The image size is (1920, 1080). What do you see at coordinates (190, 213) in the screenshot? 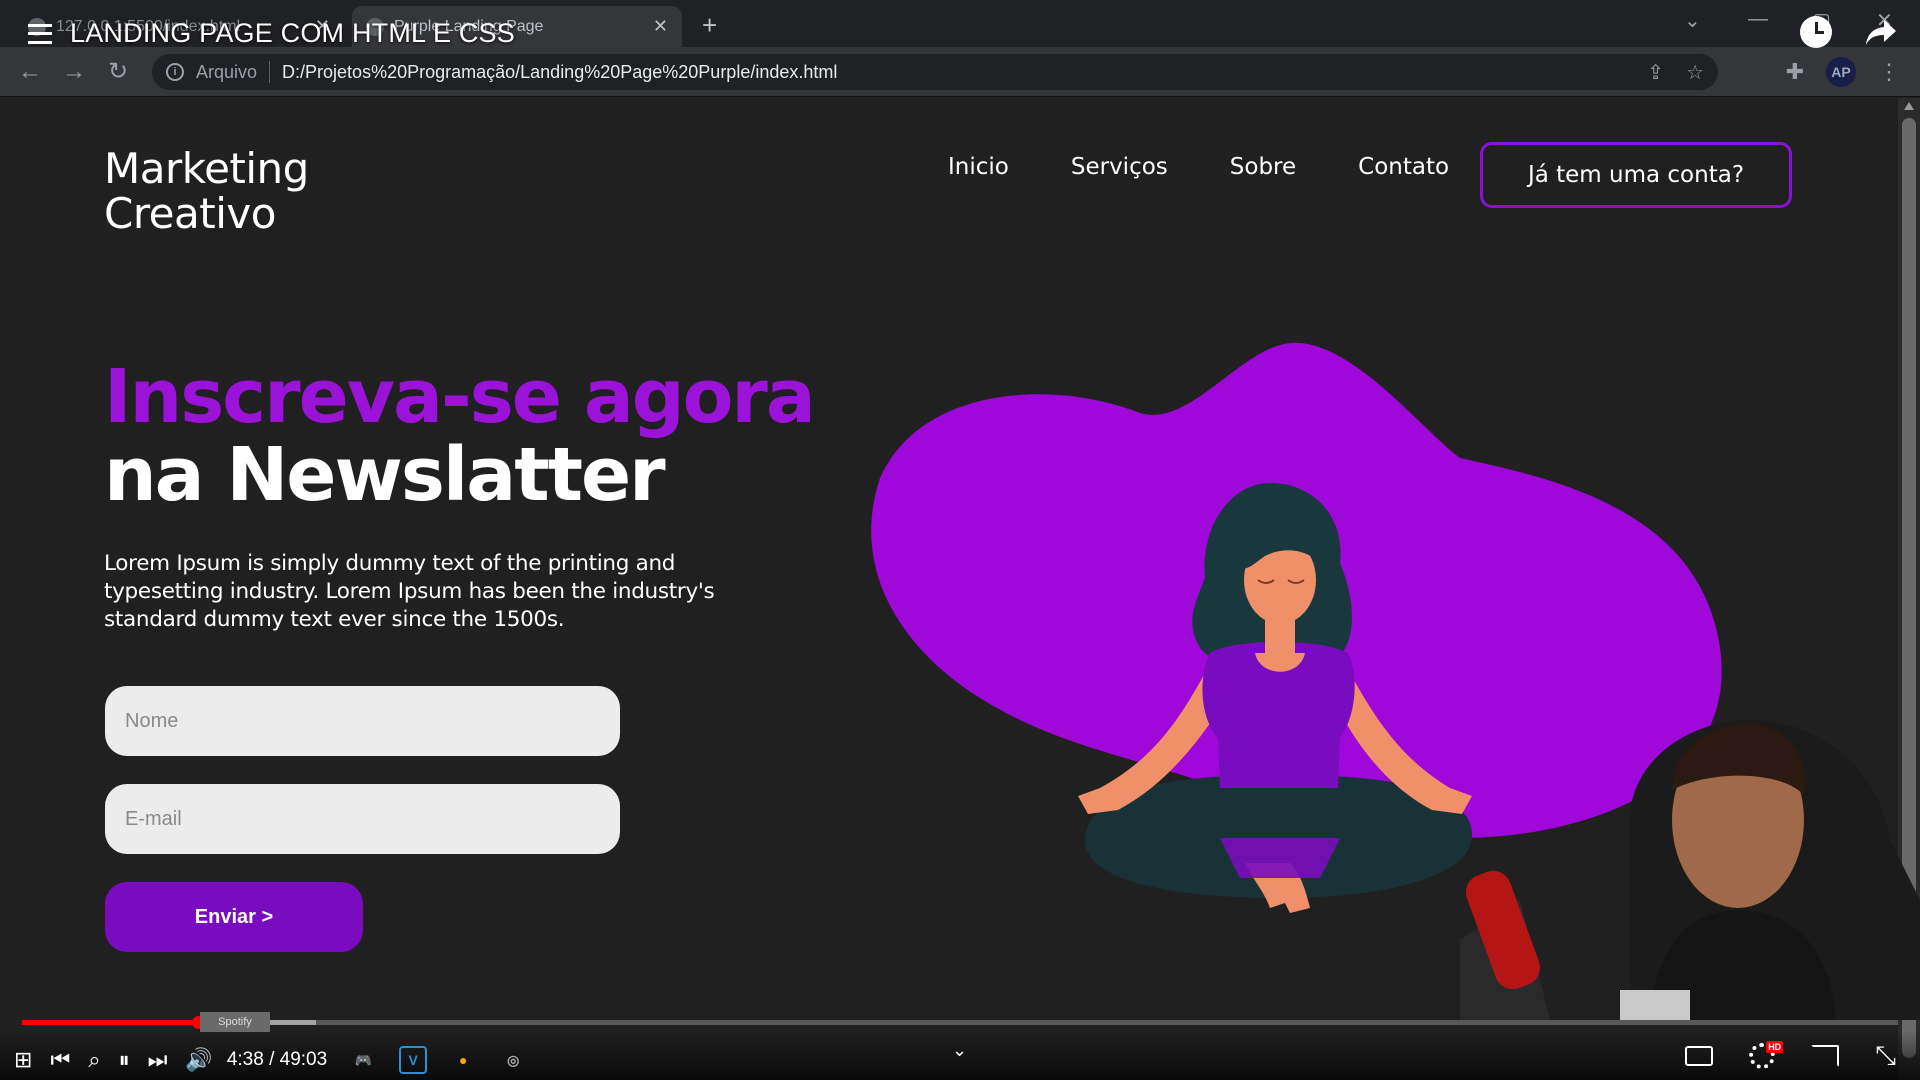
I see `logo-line-2: Creativo` at bounding box center [190, 213].